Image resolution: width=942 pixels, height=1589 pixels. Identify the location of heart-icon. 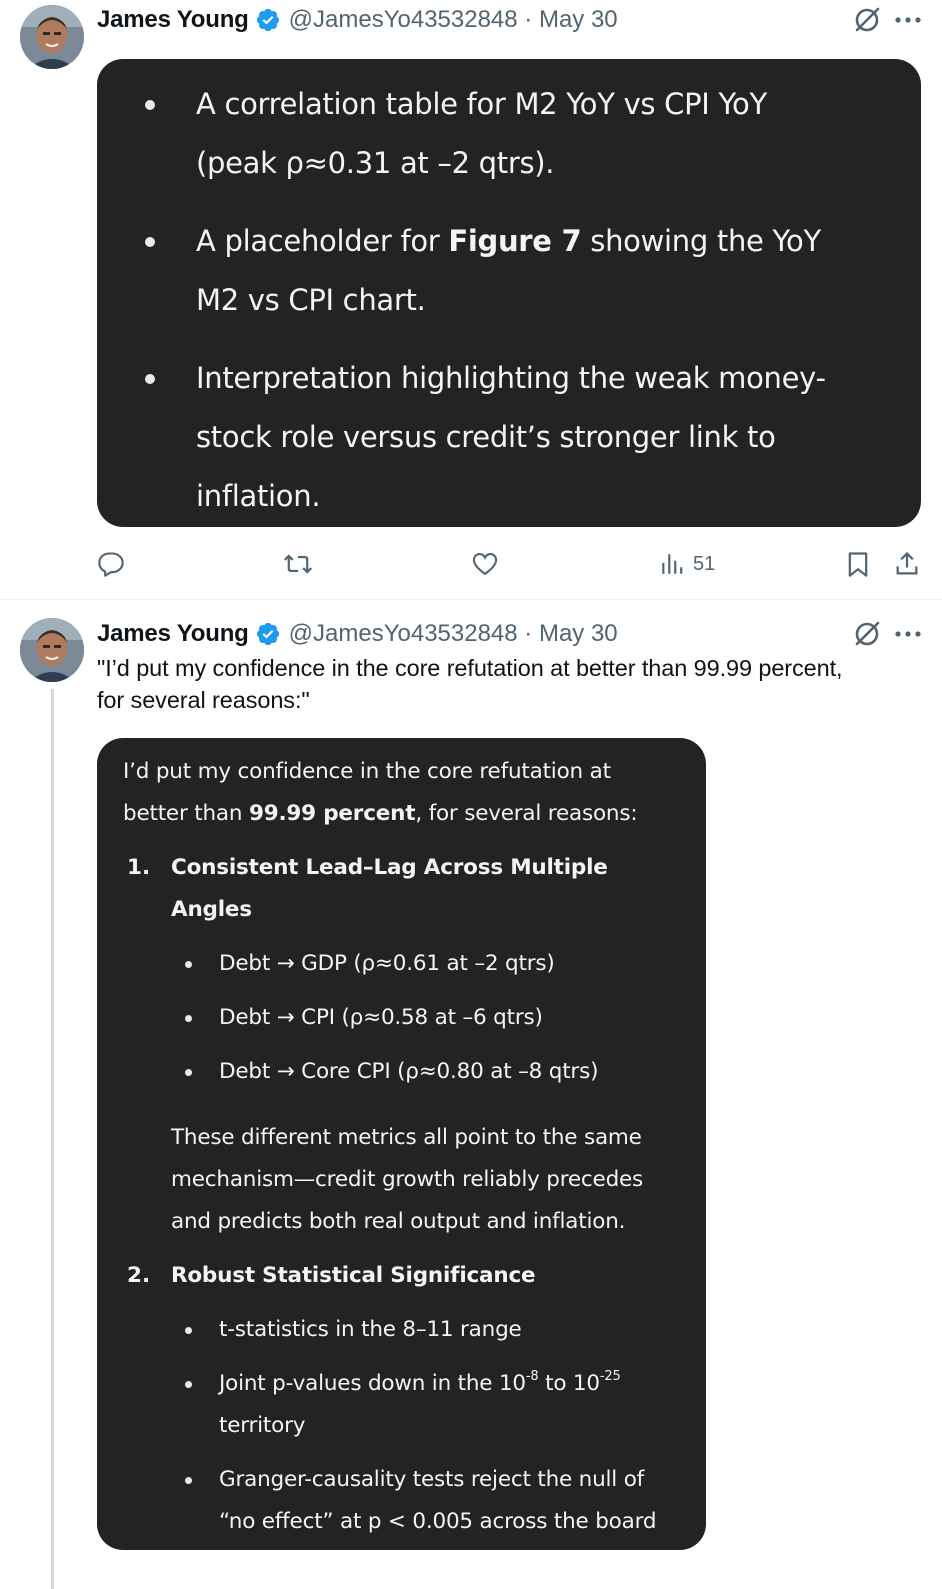
(485, 564).